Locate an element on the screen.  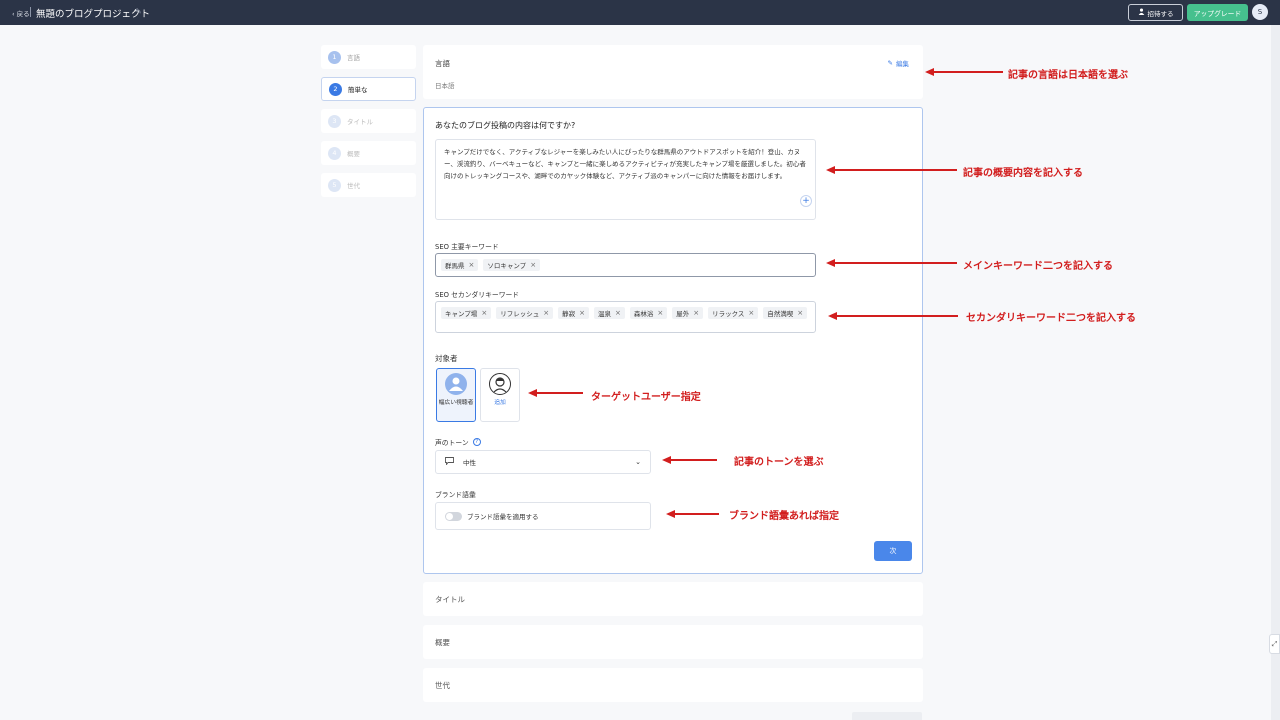
brand-vocab-box: ブランド語彙を適用する is located at coordinates (543, 516).